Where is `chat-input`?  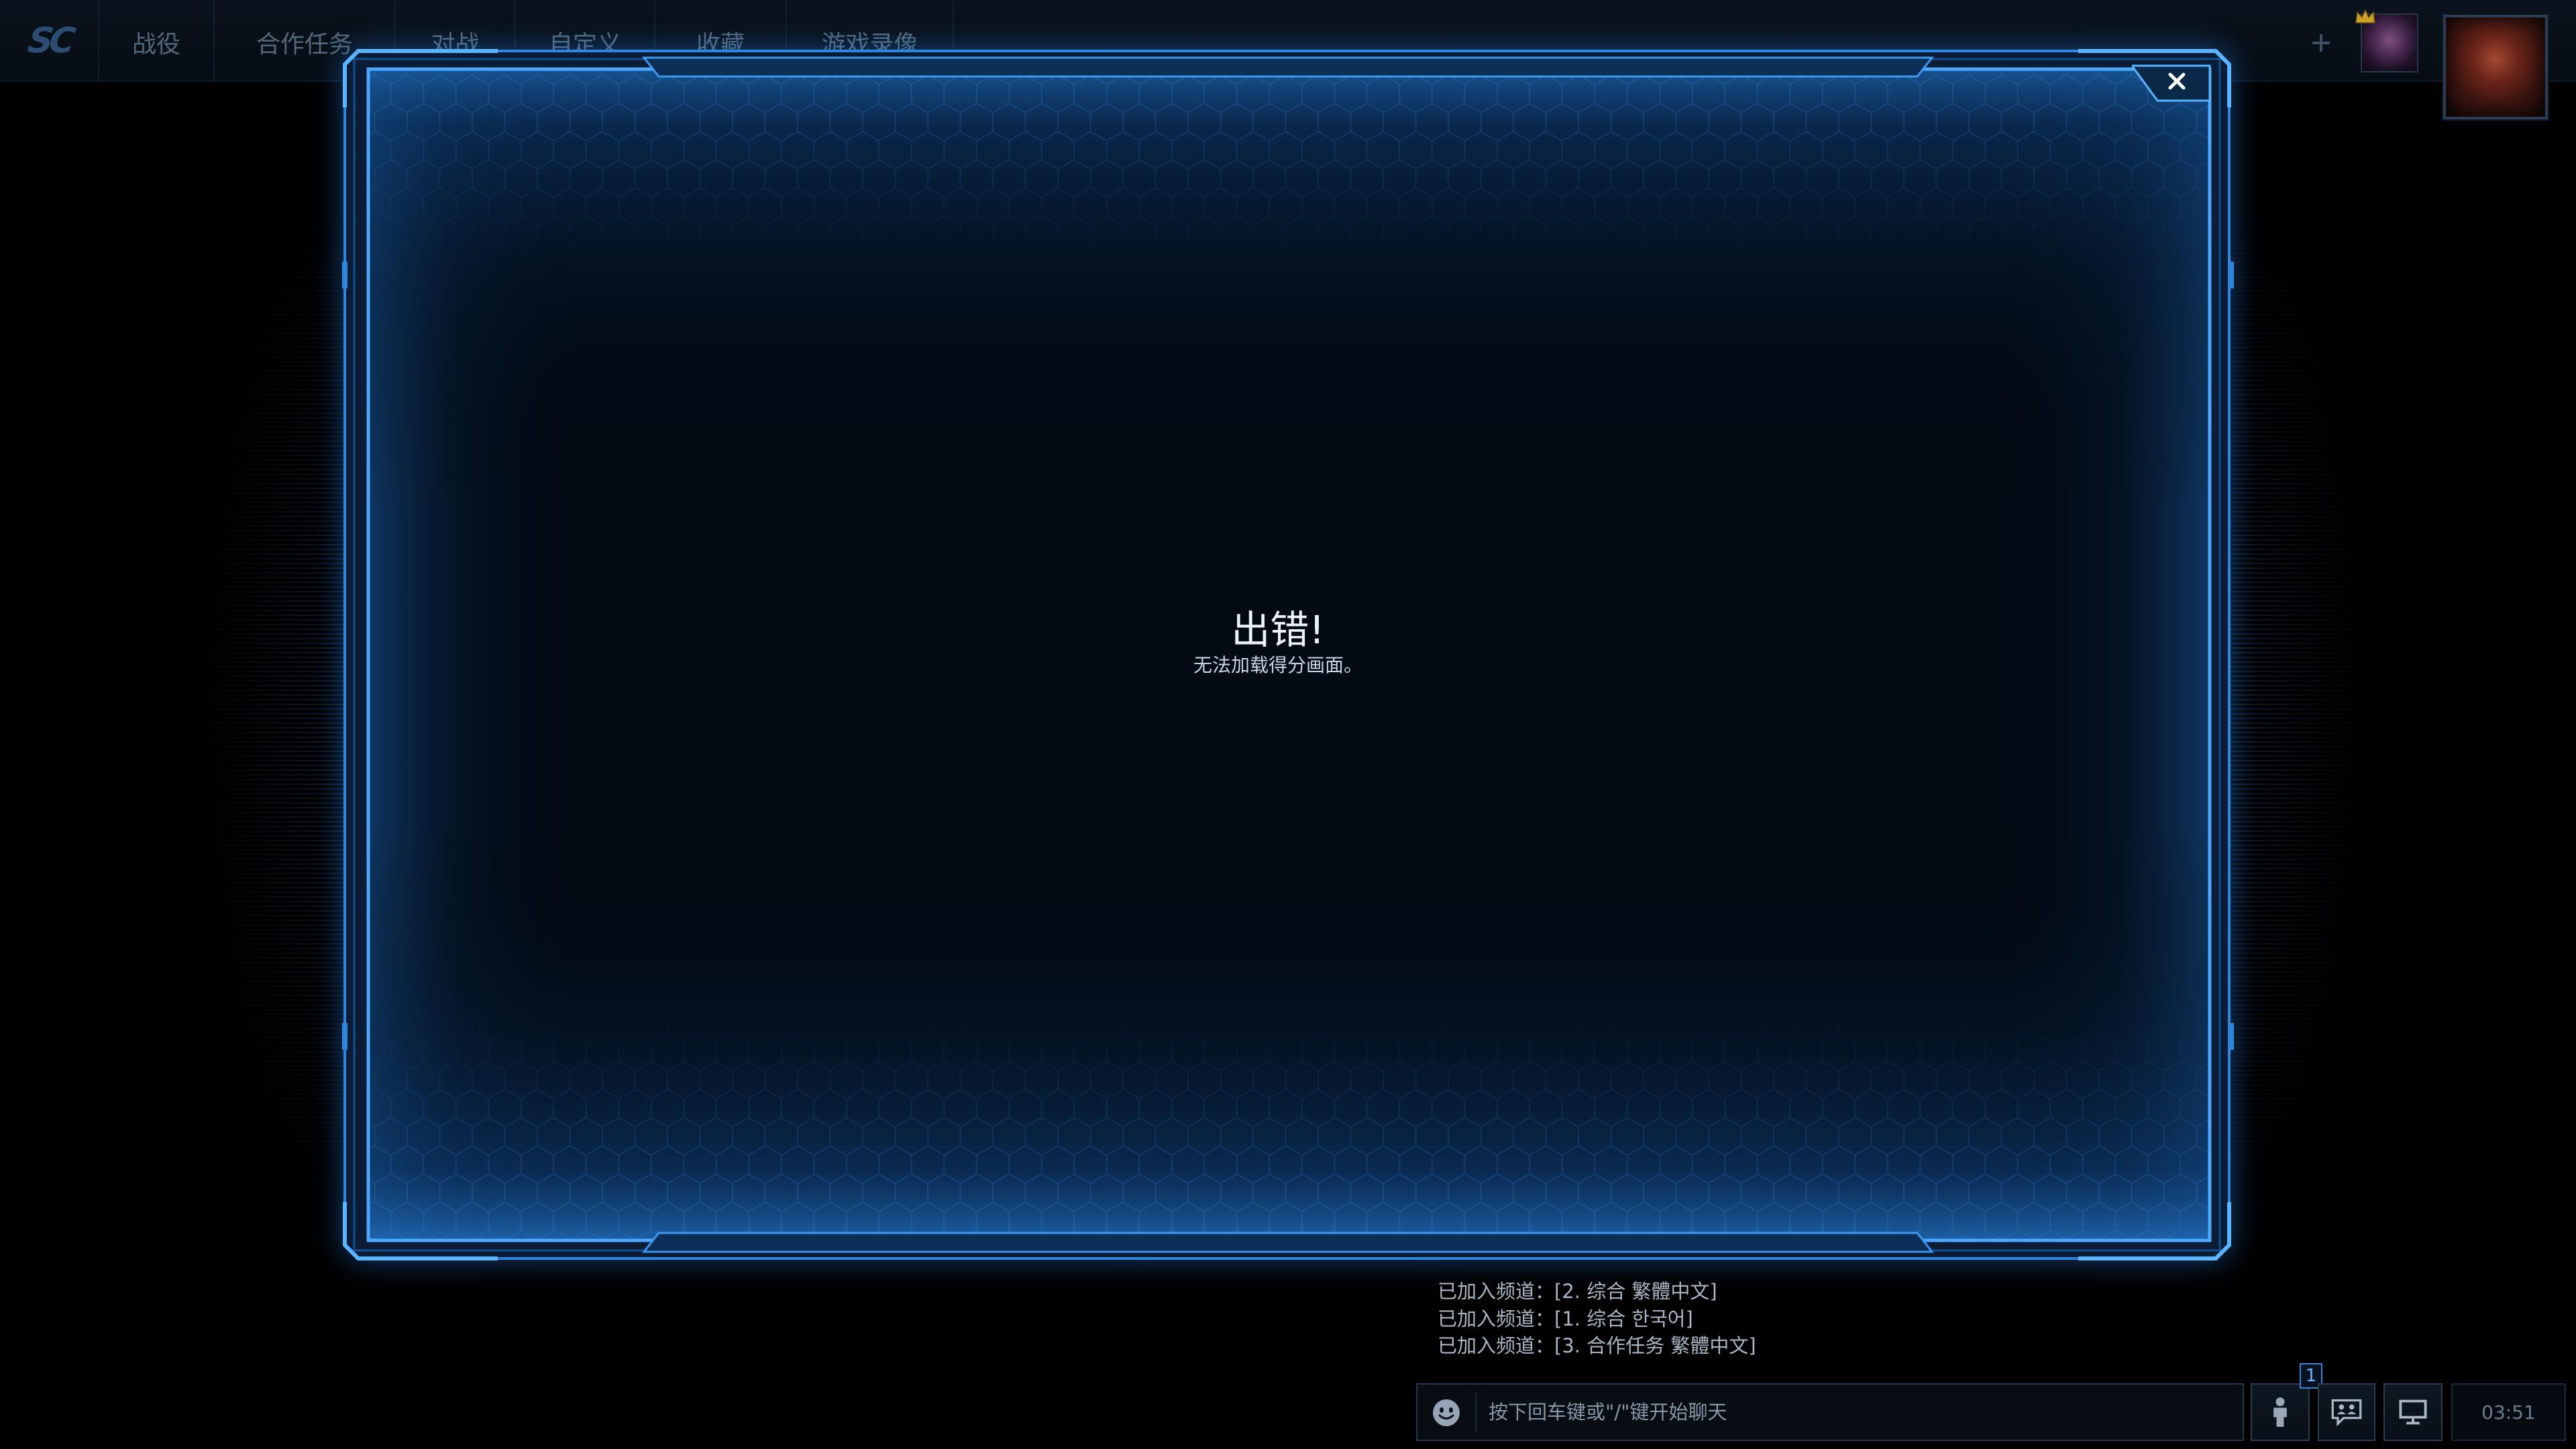 chat-input is located at coordinates (1859, 1412).